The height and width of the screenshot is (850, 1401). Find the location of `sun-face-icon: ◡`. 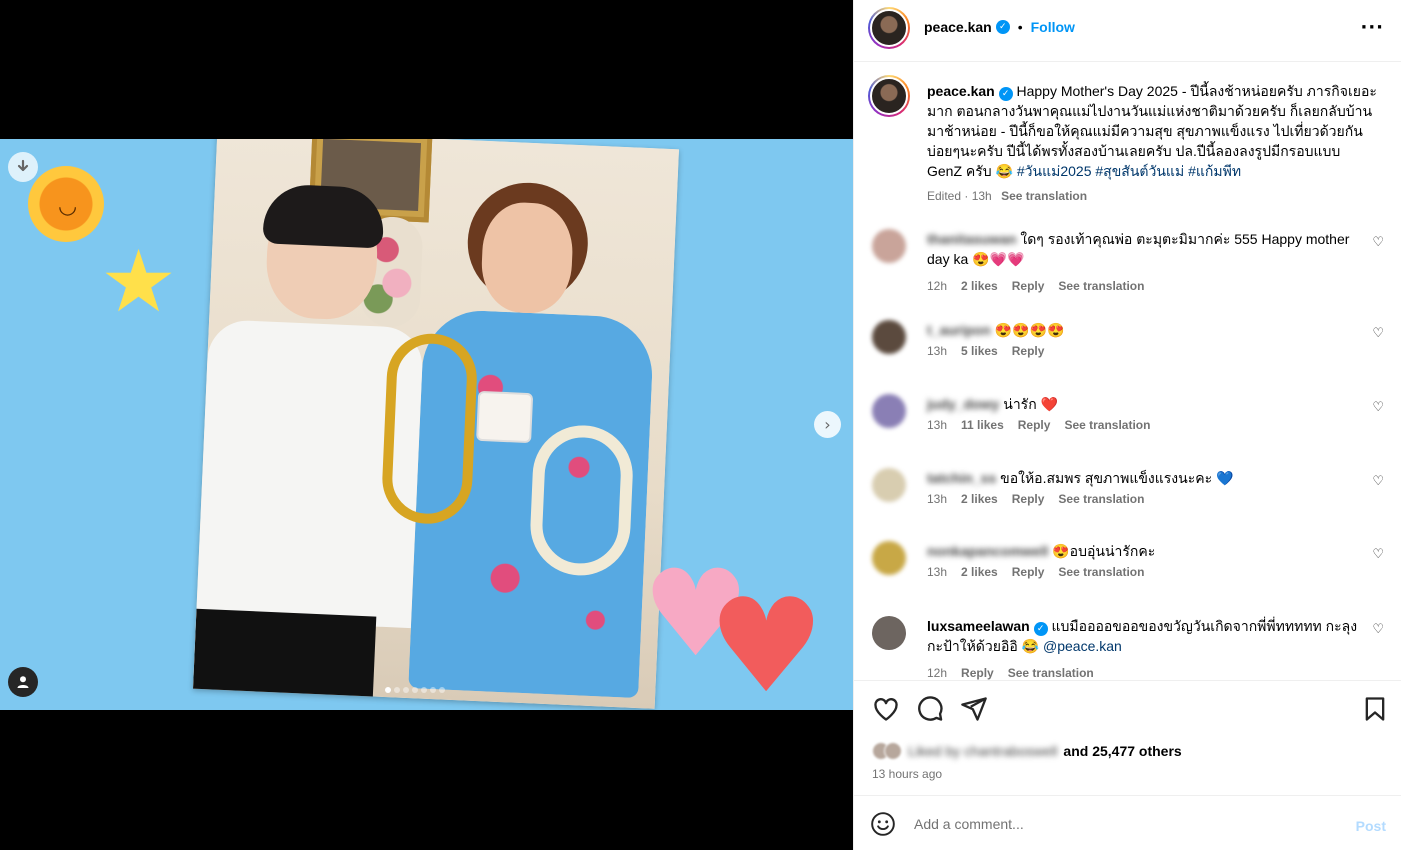

sun-face-icon: ◡ is located at coordinates (68, 206).